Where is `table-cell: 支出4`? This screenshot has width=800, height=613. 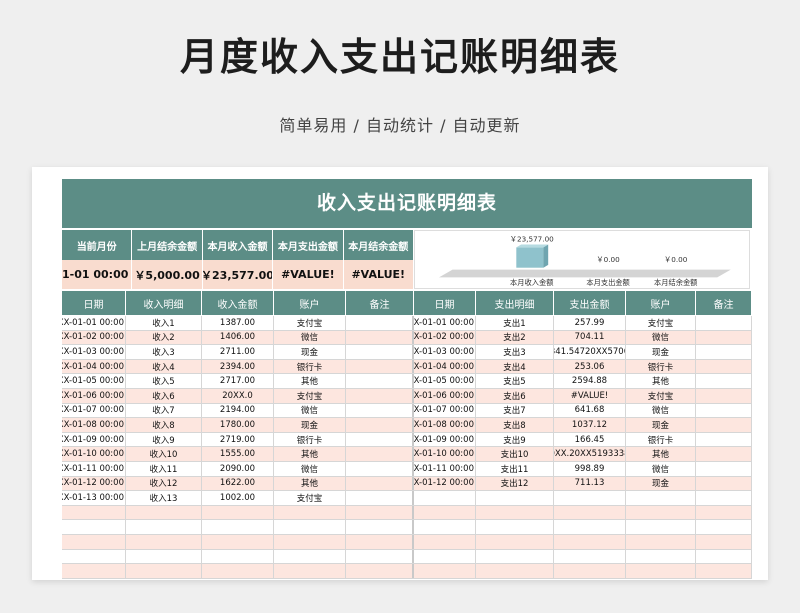 table-cell: 支出4 is located at coordinates (515, 366).